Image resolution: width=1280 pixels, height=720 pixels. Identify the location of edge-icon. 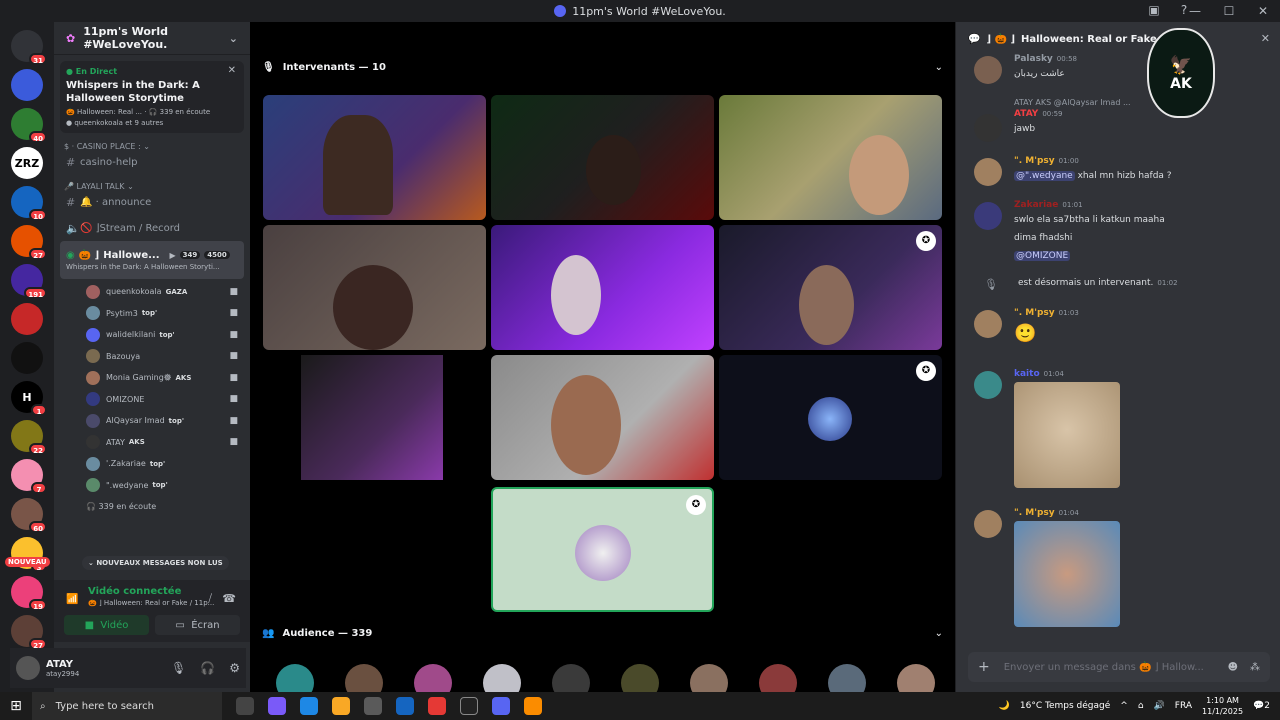
(309, 706).